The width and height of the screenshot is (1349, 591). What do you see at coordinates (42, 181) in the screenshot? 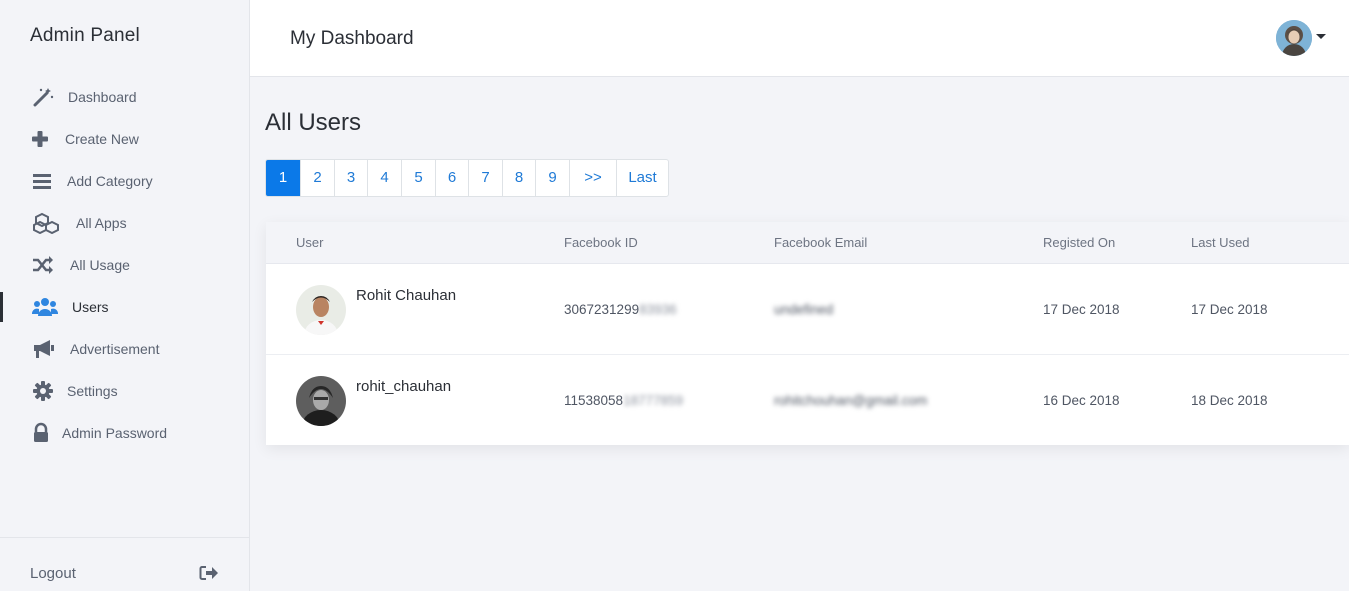
I see `bars-icon` at bounding box center [42, 181].